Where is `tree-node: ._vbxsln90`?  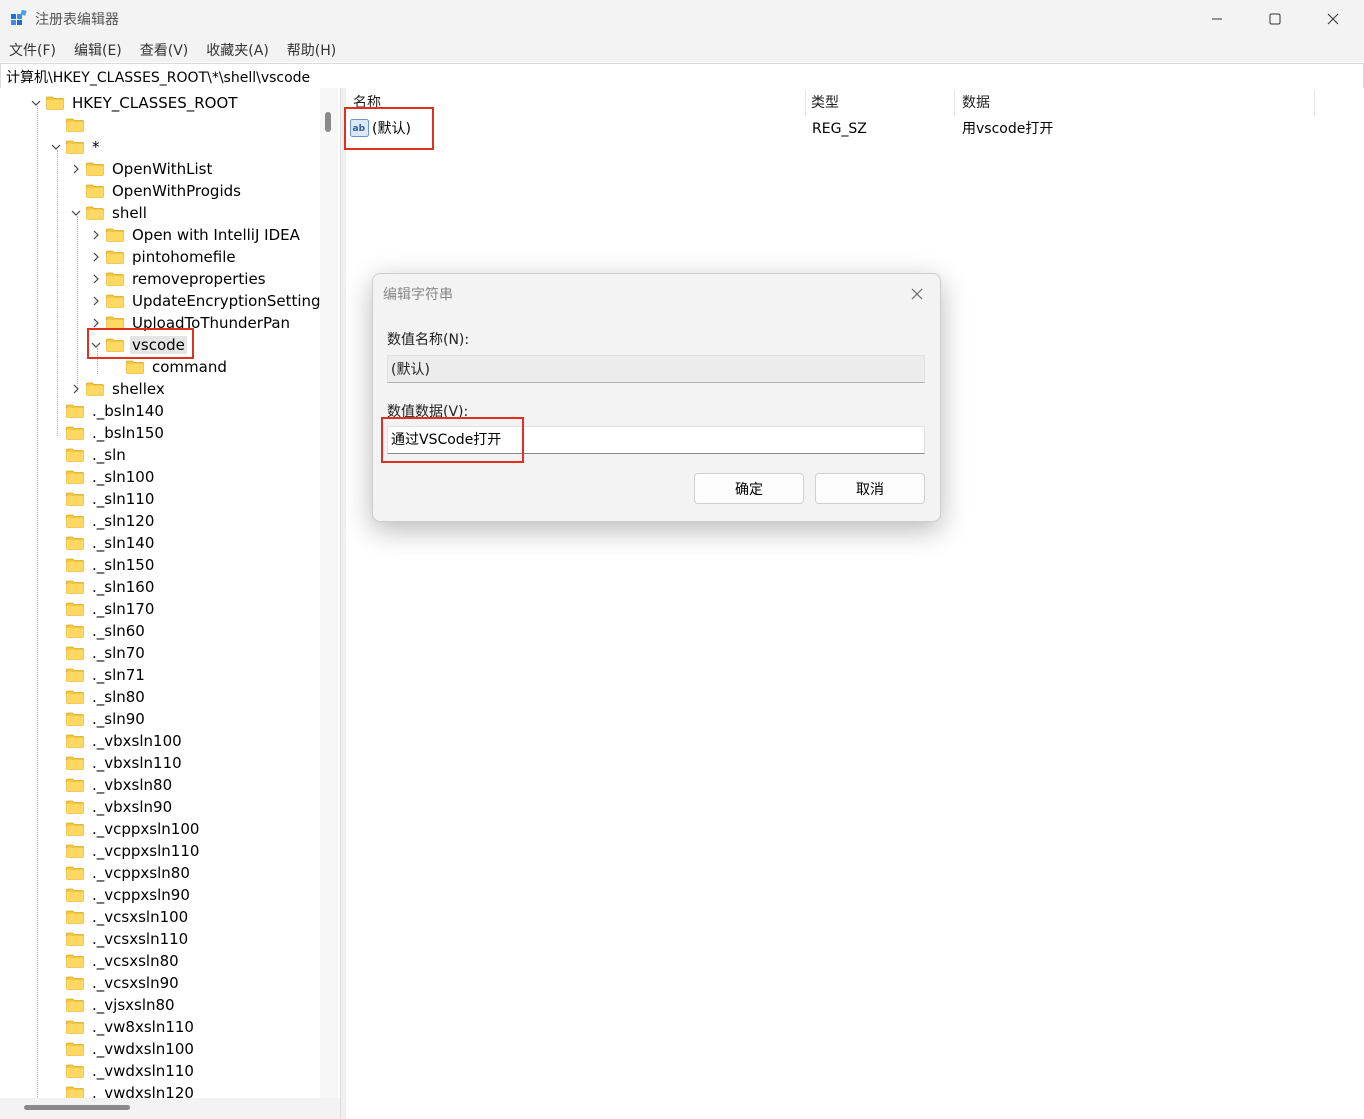
tree-node: ._vbxsln90 is located at coordinates (111, 807).